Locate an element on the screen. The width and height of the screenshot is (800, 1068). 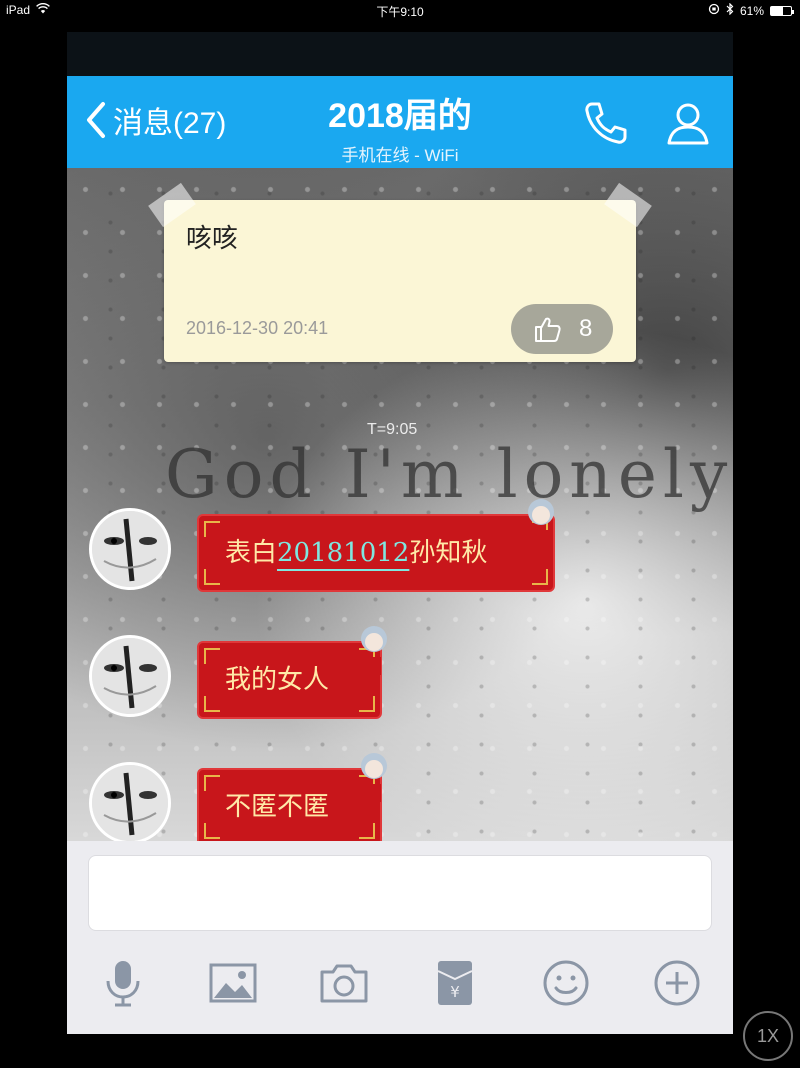
message-text: 我的女人 is located at coordinates (277, 680).